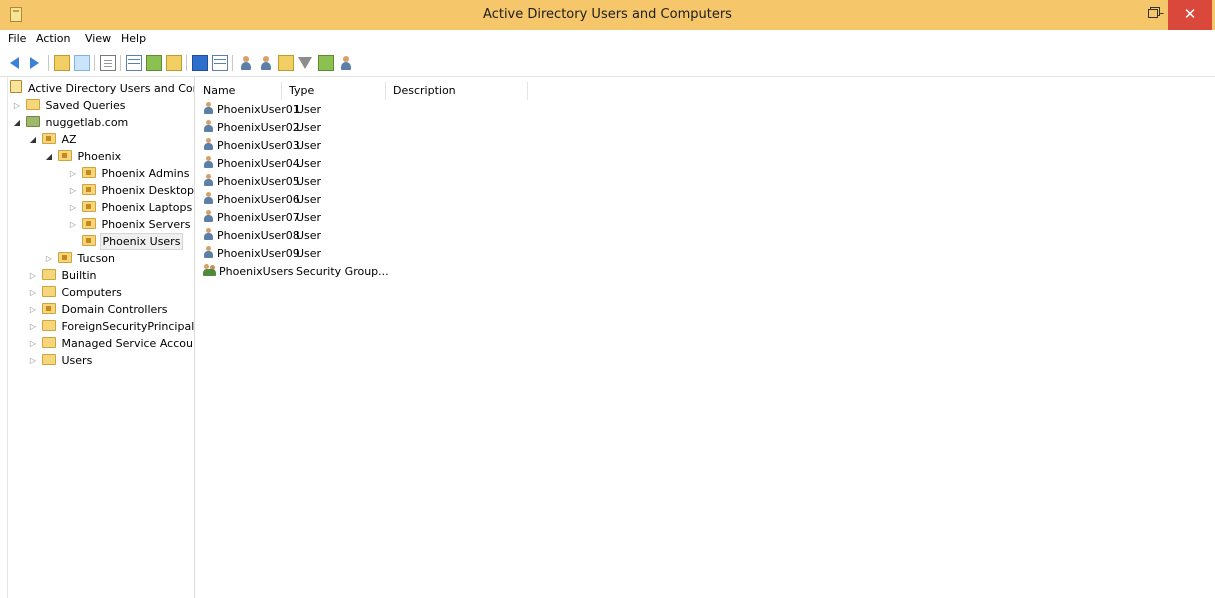 This screenshot has height=598, width=1215. I want to click on help-icon, so click(200, 63).